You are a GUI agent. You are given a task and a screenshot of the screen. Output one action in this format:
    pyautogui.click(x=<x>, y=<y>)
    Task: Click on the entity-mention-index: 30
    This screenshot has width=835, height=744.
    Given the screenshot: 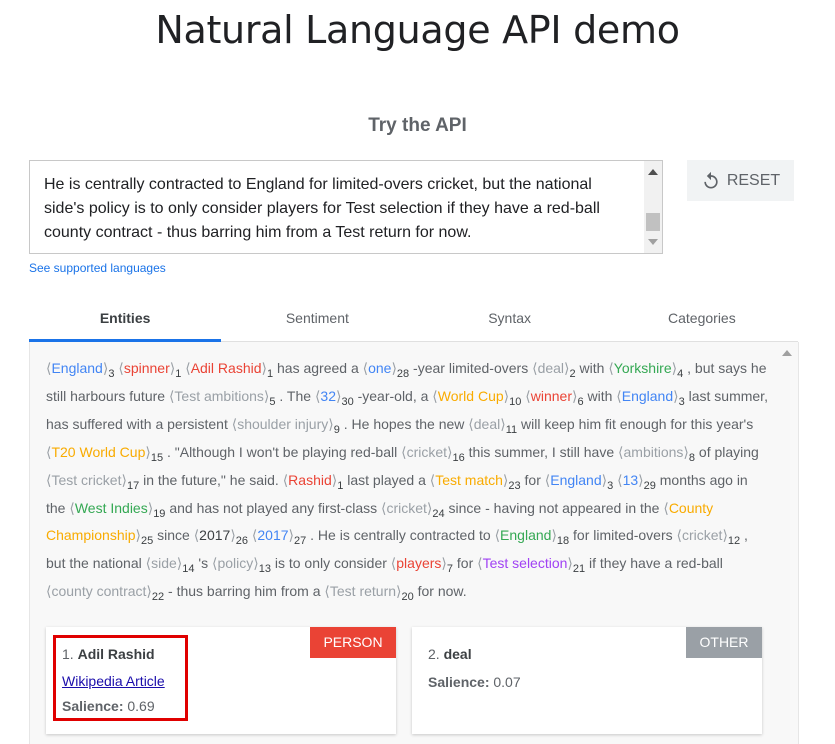 What is the action you would take?
    pyautogui.click(x=347, y=401)
    